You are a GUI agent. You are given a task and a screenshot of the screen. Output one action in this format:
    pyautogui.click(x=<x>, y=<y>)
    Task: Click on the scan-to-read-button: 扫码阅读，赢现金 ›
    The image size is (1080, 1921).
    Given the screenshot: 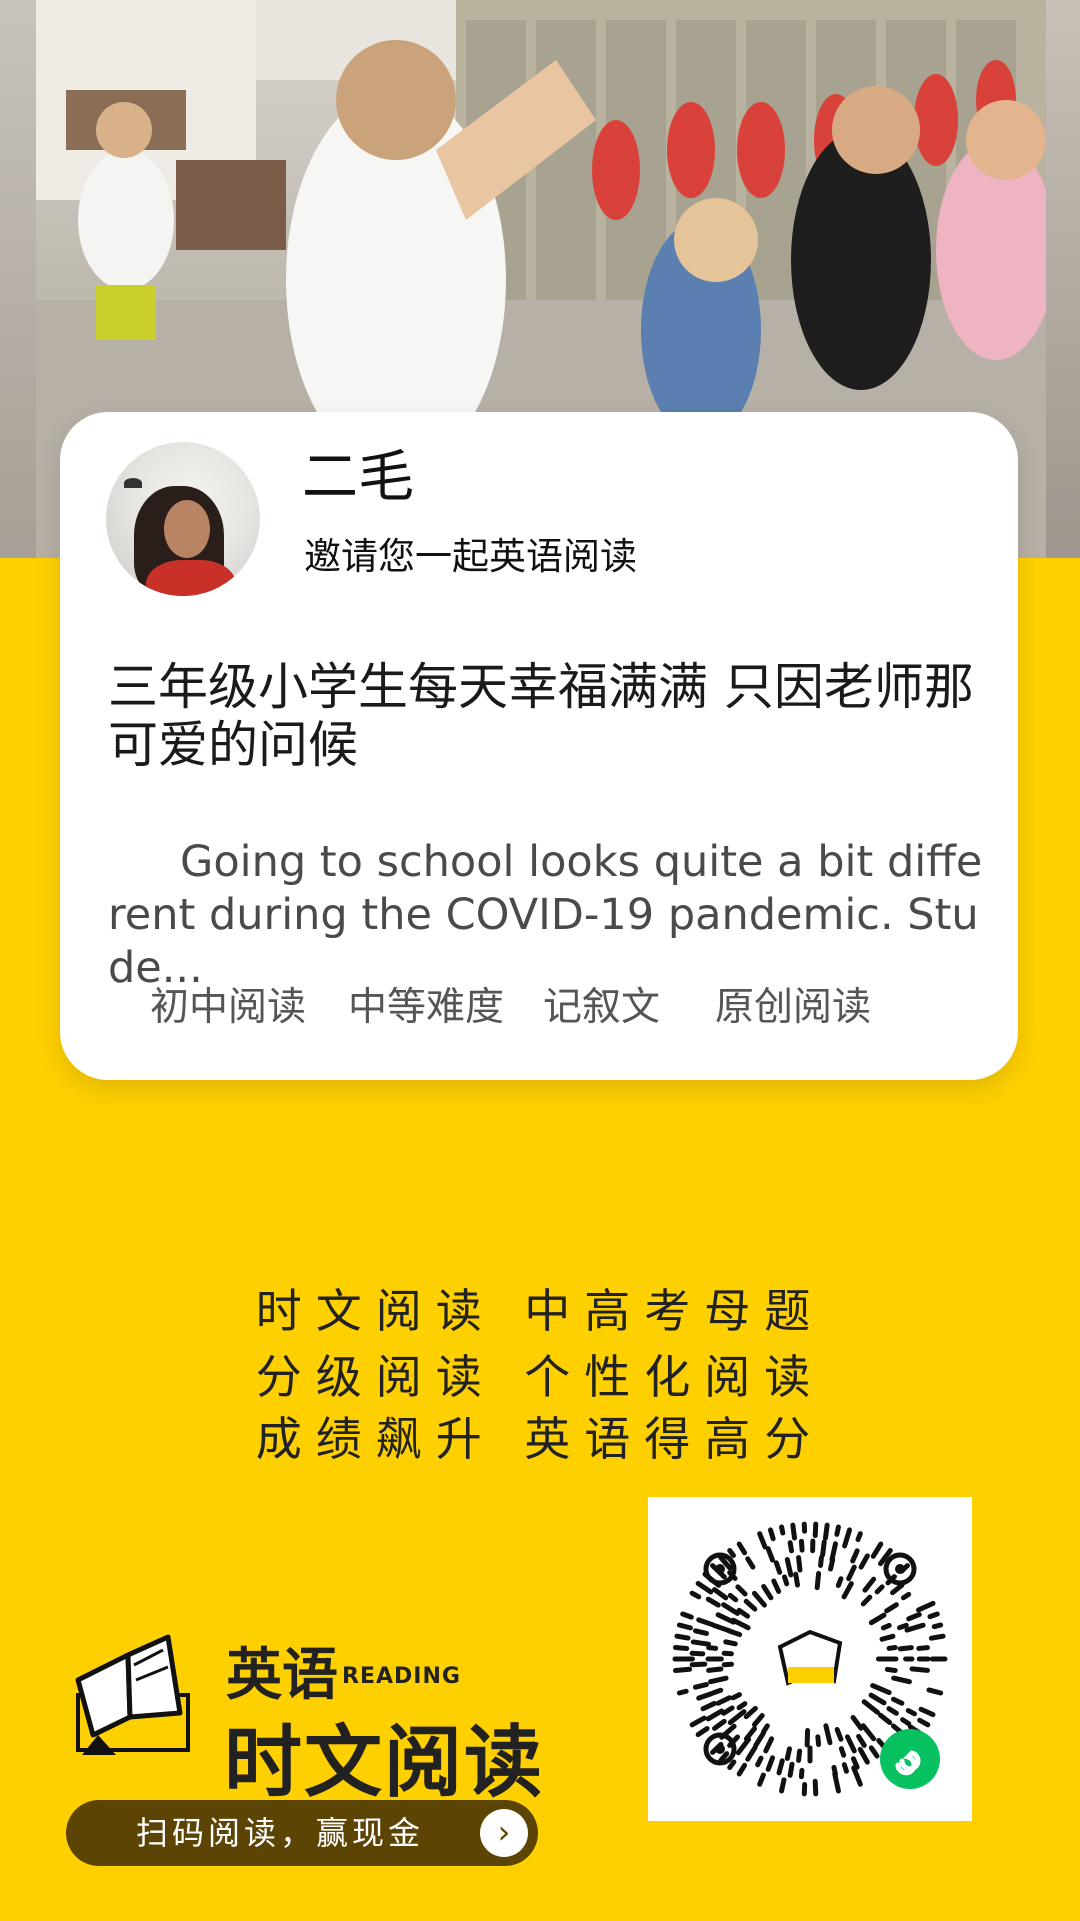 What is the action you would take?
    pyautogui.click(x=302, y=1833)
    